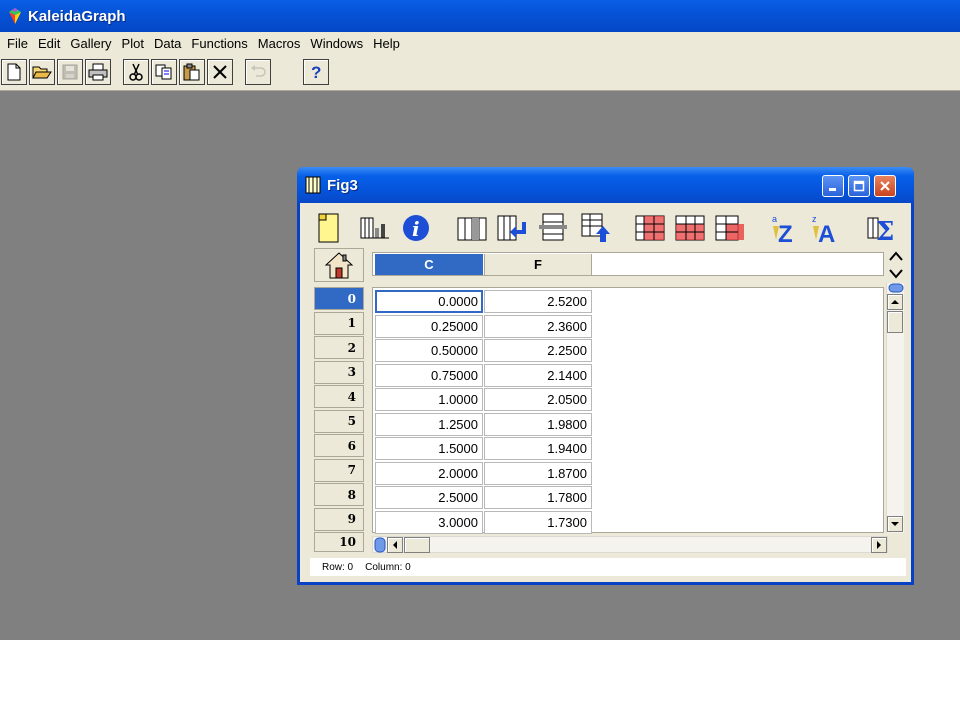  Describe the element at coordinates (605, 185) in the screenshot. I see `data-window-titlebar: Fig3` at that location.